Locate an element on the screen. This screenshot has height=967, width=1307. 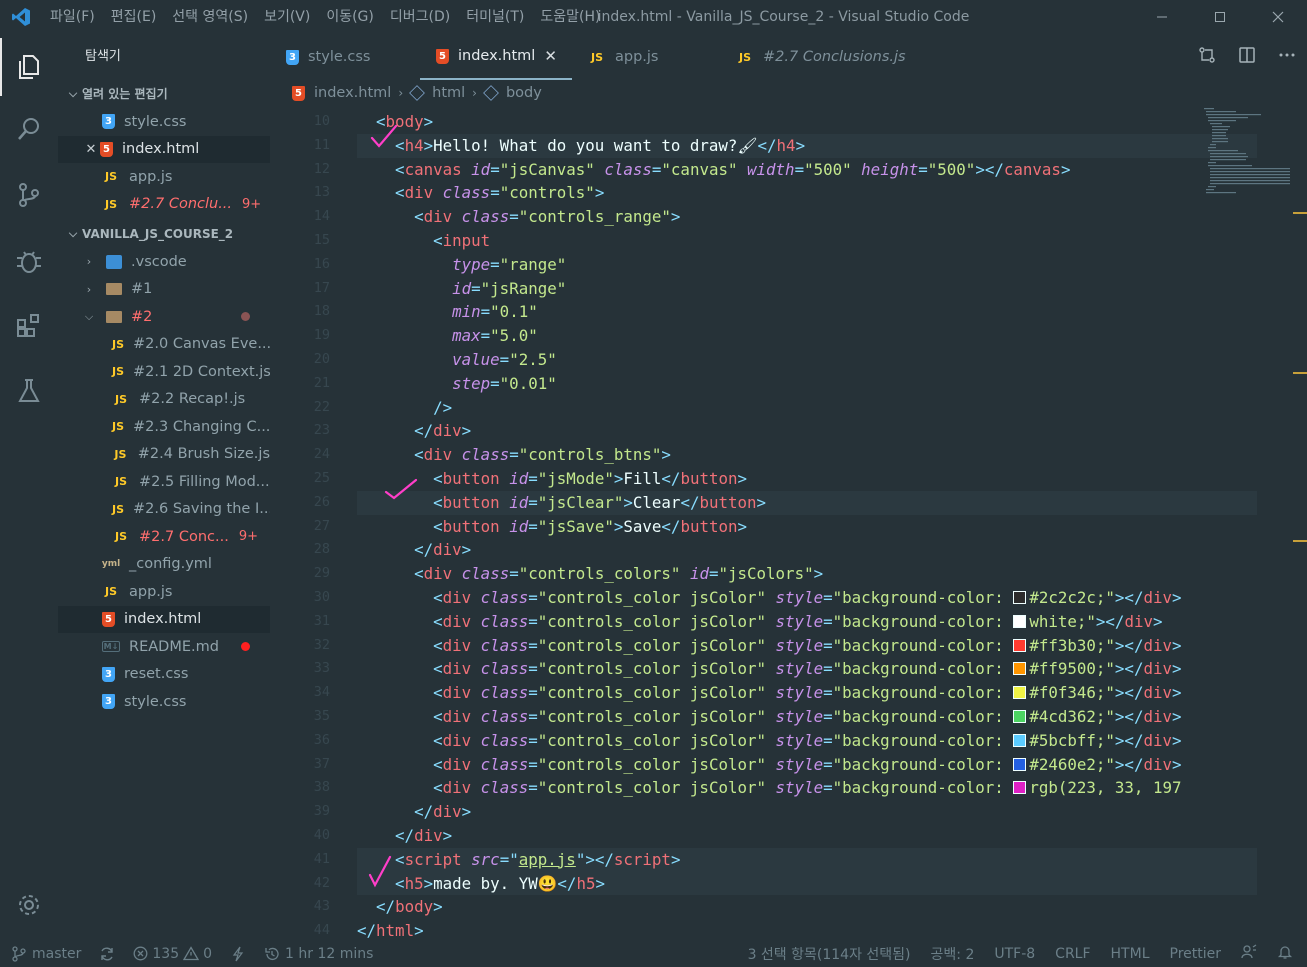
minimap is located at coordinates (1247, 151).